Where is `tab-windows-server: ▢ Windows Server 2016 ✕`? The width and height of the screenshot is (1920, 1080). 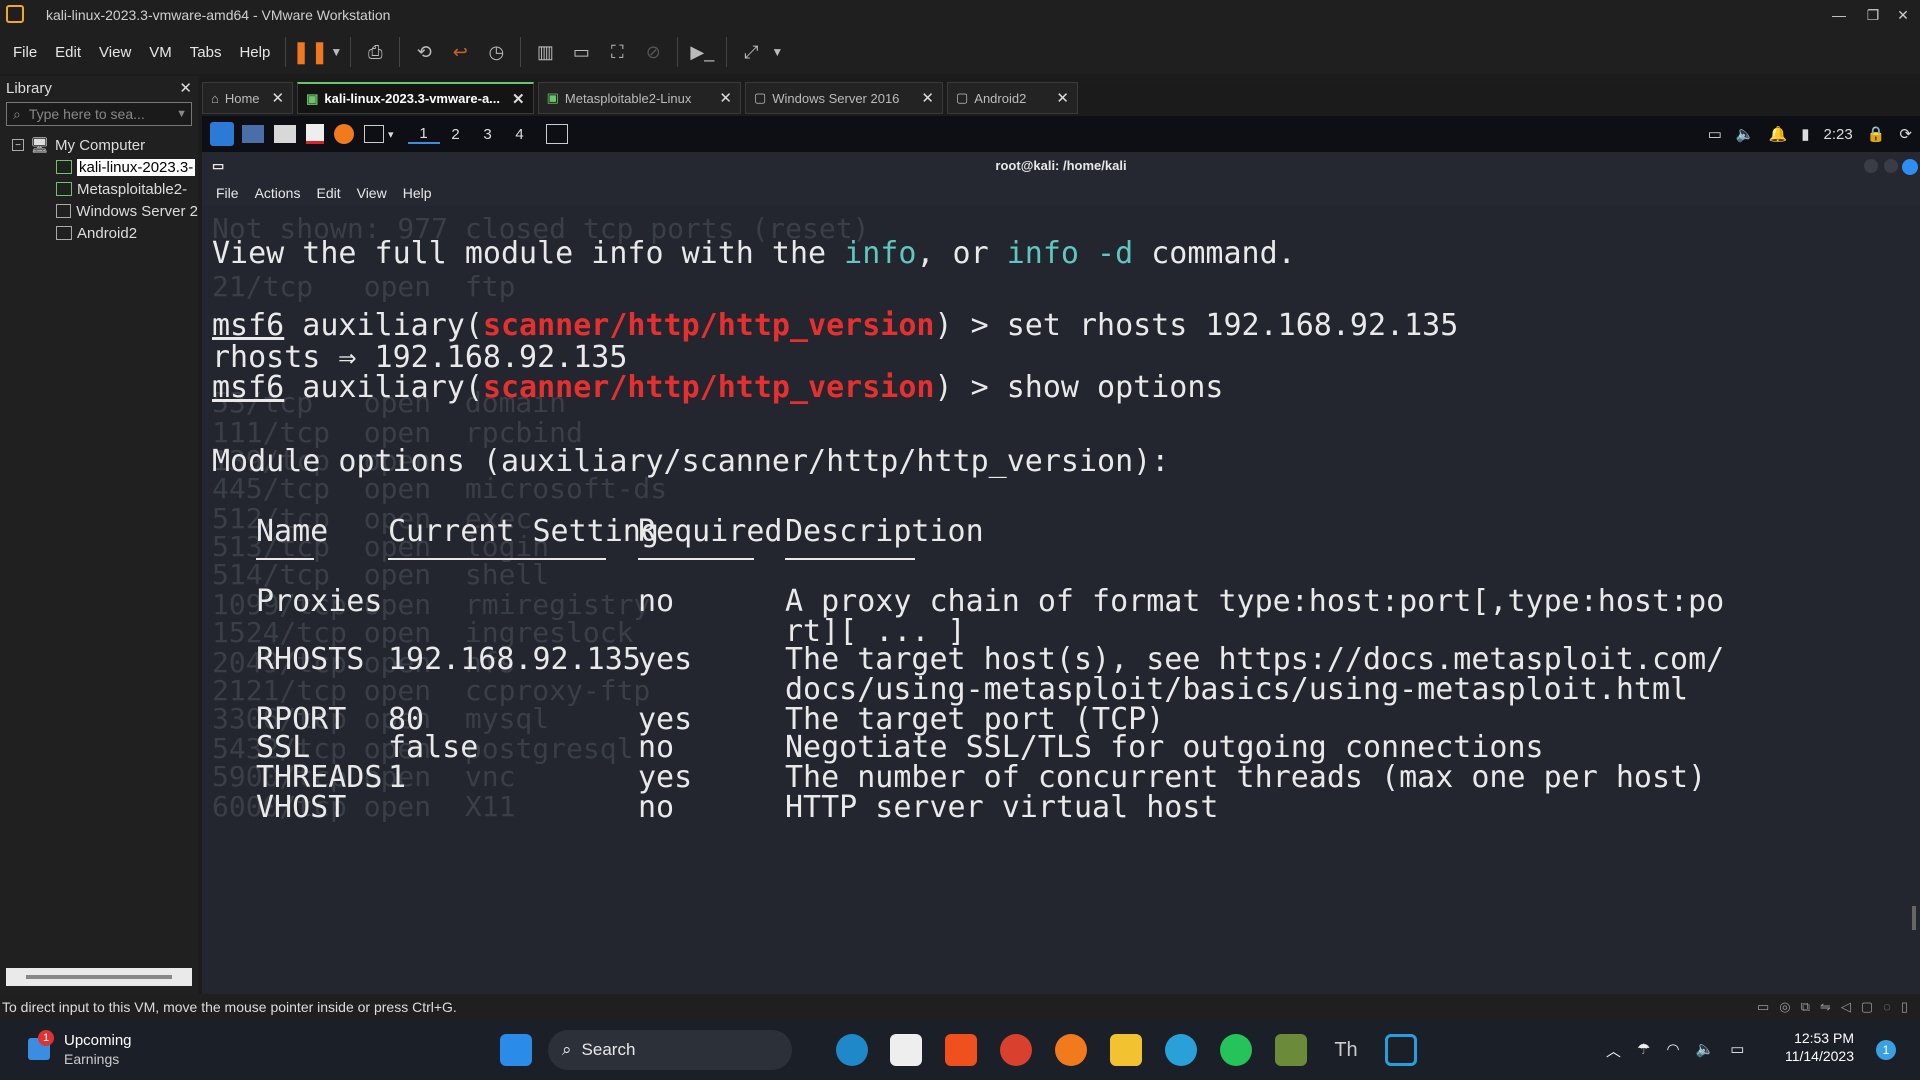
tab-windows-server: ▢ Windows Server 2016 ✕ is located at coordinates (843, 98).